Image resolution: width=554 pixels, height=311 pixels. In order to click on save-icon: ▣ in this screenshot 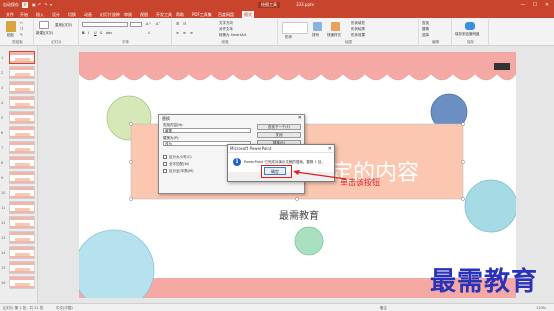, I will do `click(34, 4)`.